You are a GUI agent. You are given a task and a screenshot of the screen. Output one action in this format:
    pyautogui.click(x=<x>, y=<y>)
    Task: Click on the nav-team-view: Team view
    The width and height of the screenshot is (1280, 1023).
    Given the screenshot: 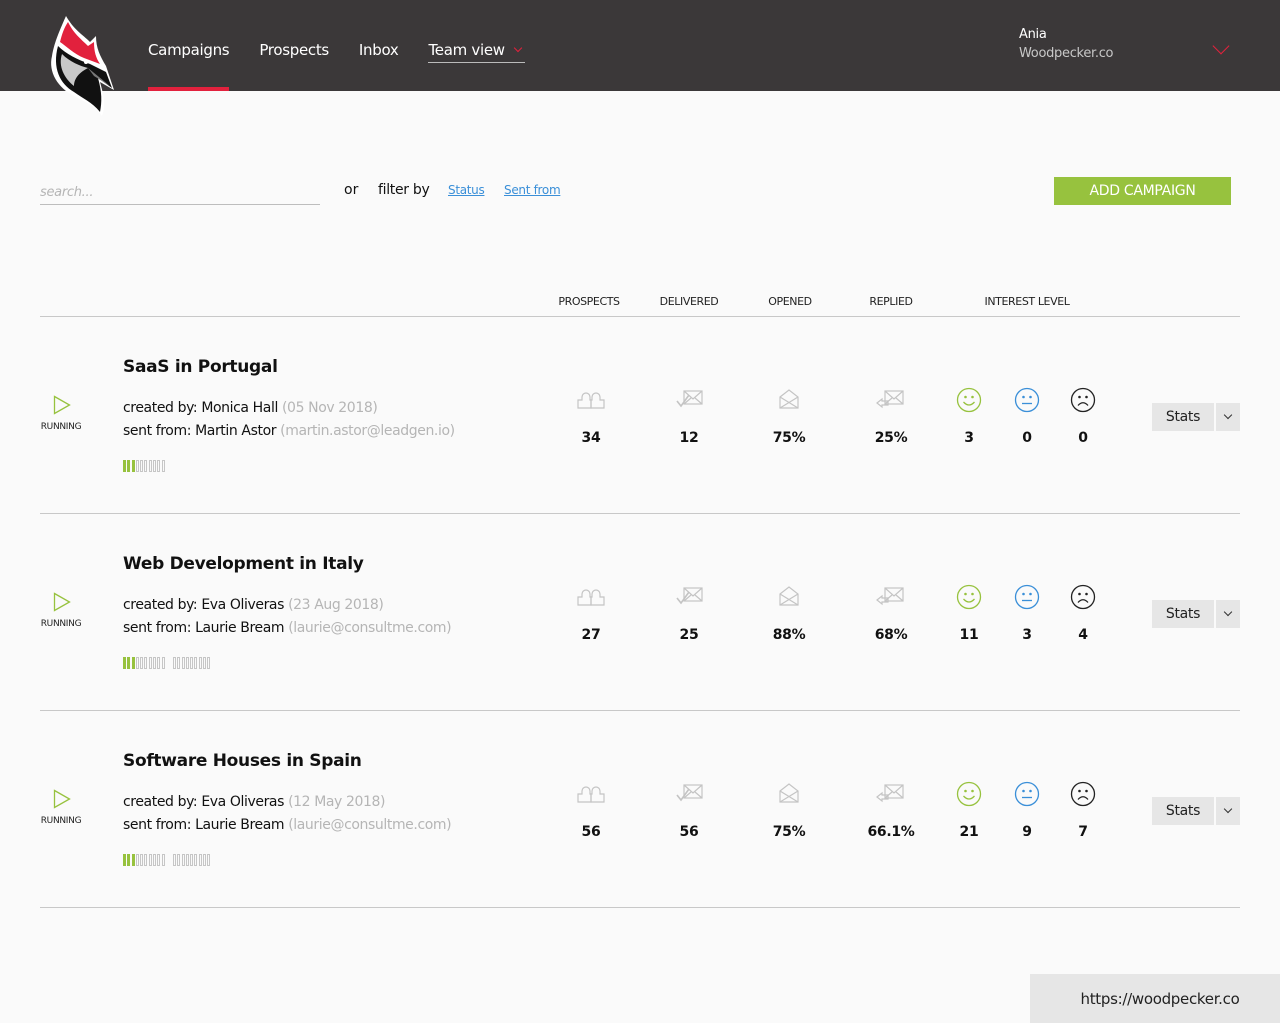 What is the action you would take?
    pyautogui.click(x=476, y=52)
    